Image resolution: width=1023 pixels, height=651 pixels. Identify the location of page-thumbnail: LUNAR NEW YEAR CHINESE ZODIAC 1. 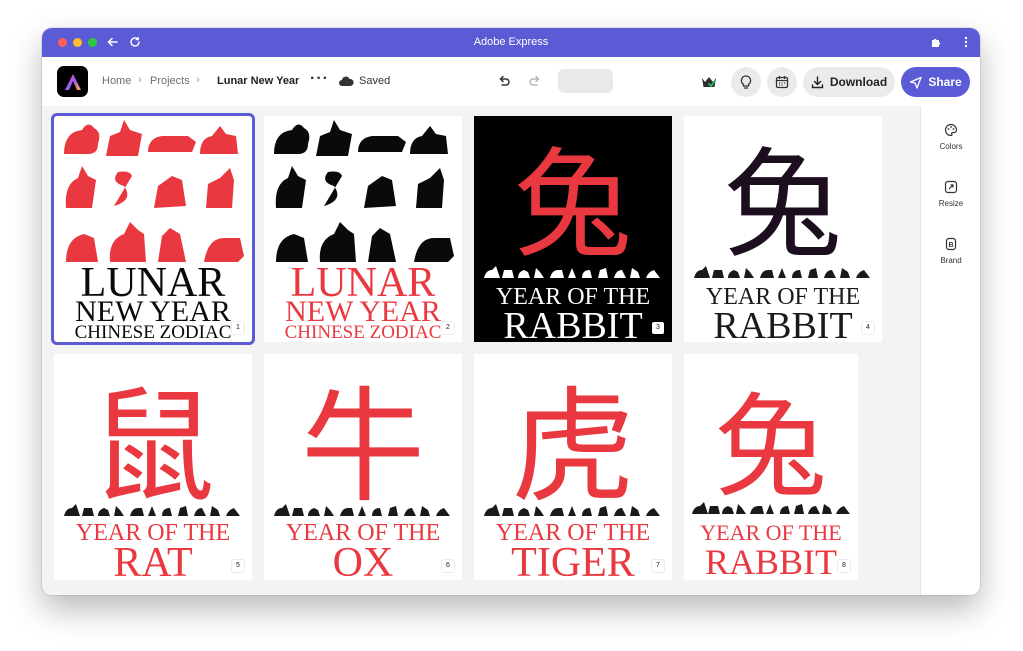
(153, 229).